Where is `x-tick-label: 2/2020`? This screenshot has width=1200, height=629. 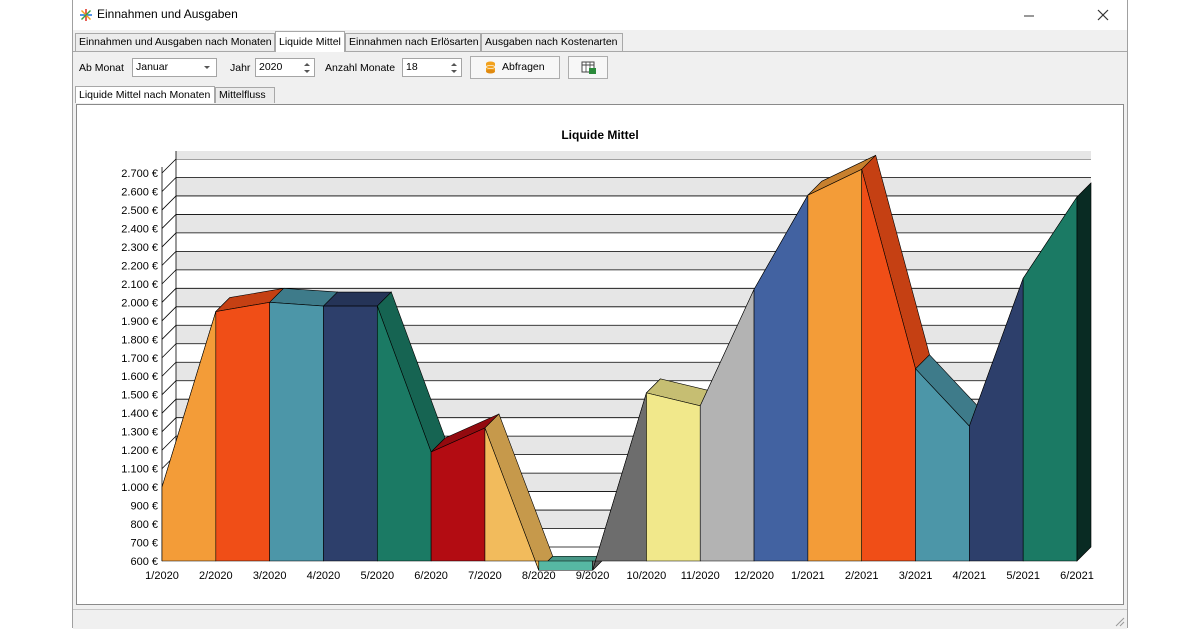
x-tick-label: 2/2020 is located at coordinates (216, 576).